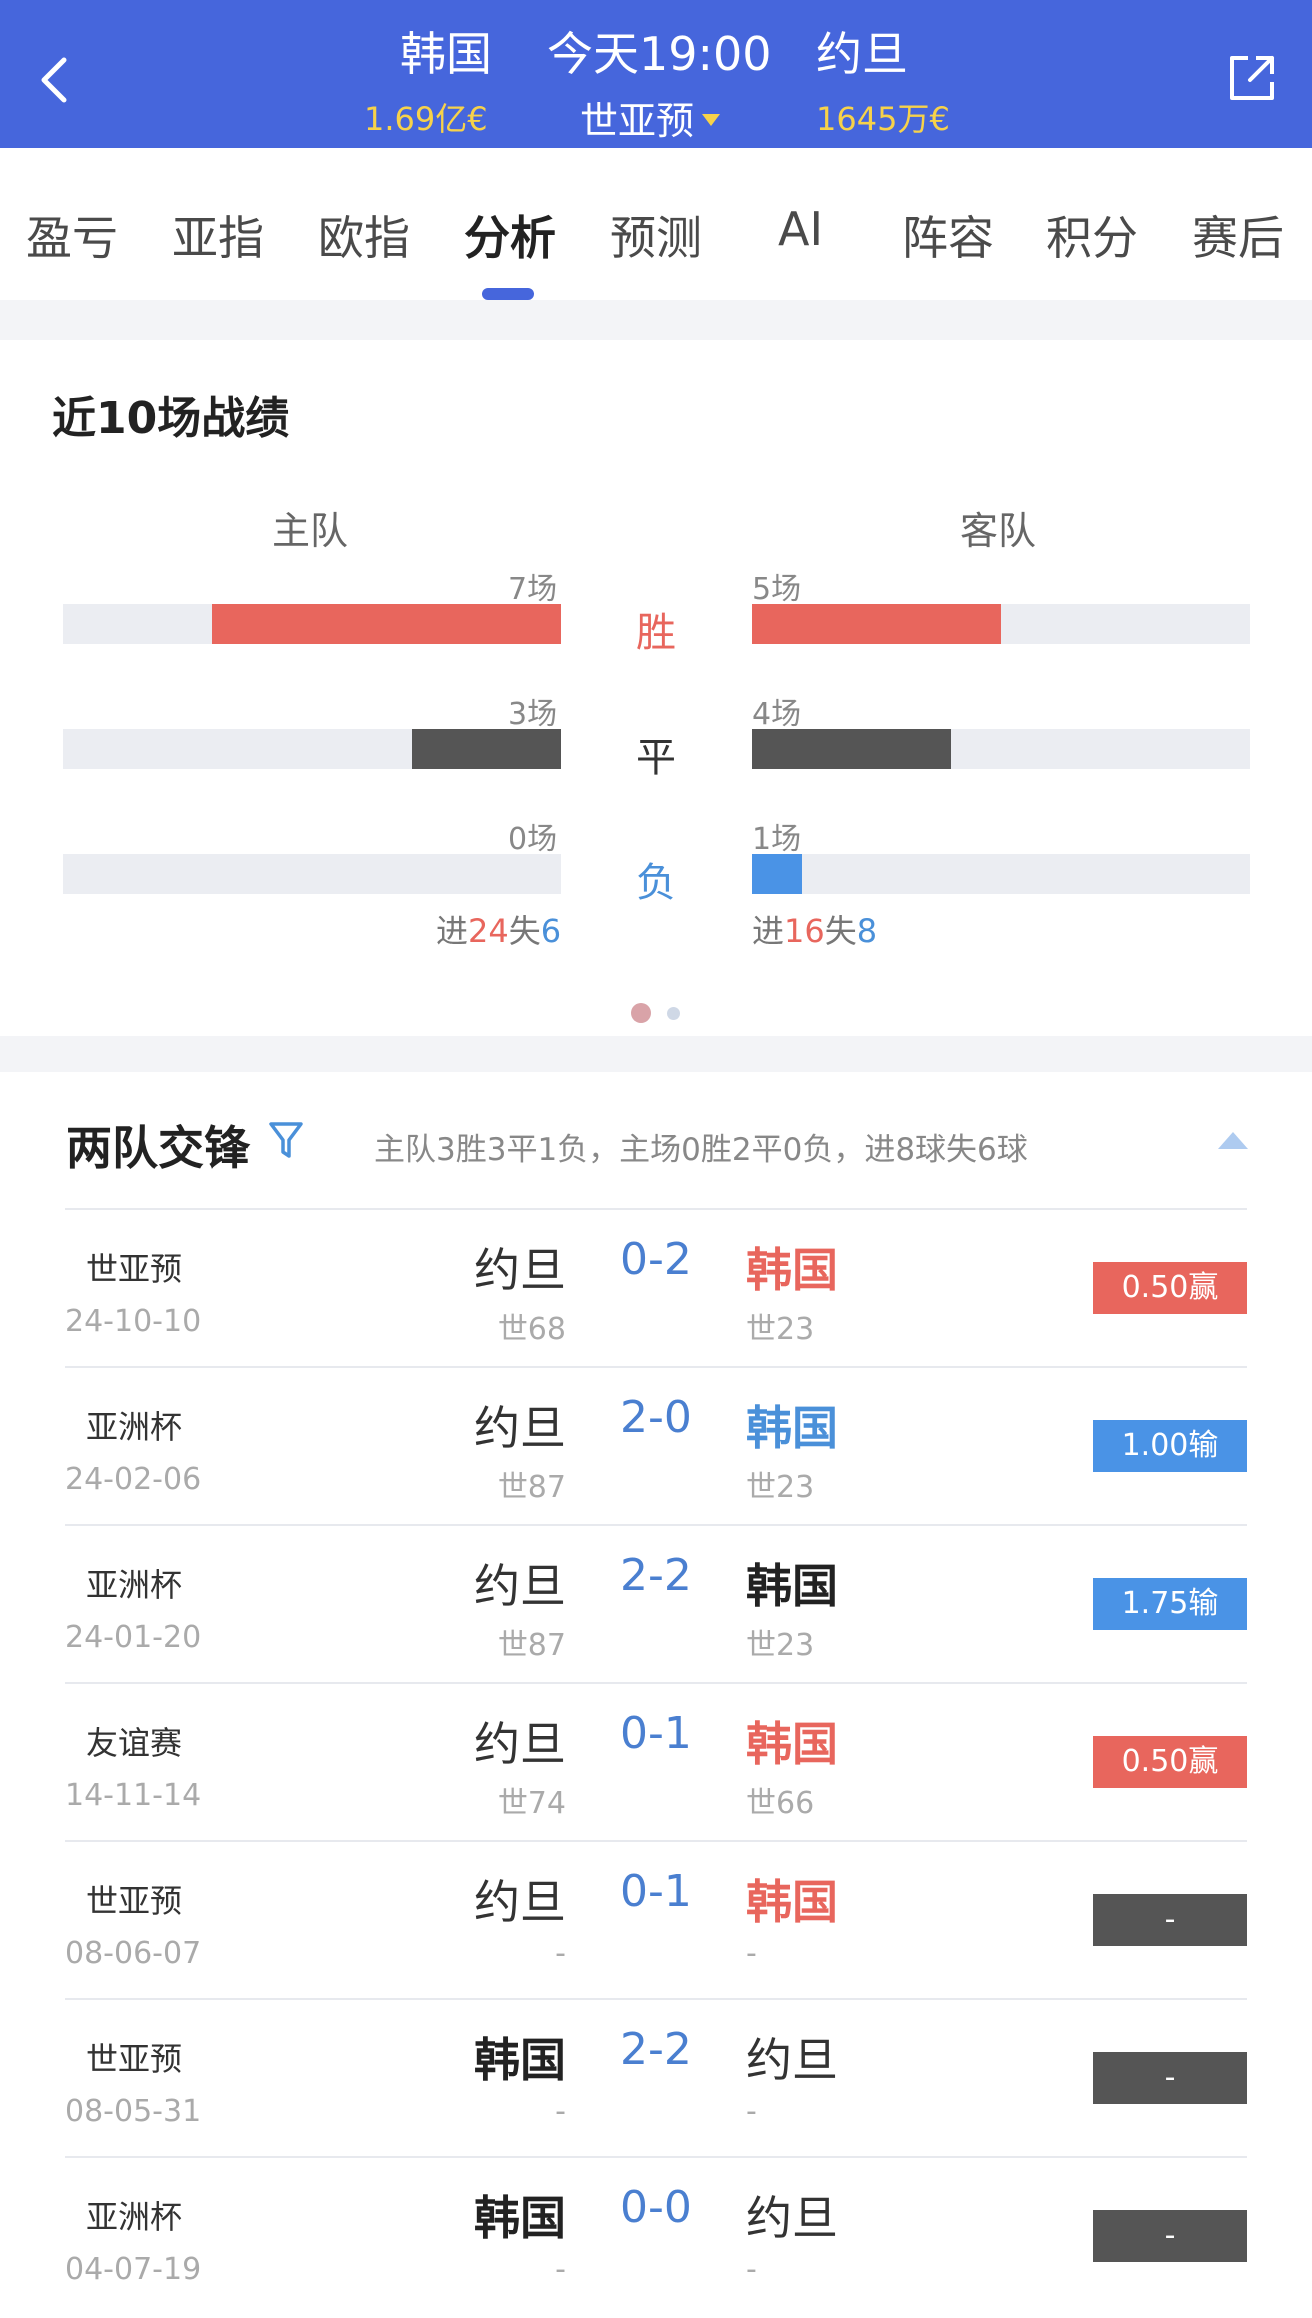 Image resolution: width=1312 pixels, height=2318 pixels. I want to click on away-win-count: 5场, so click(777, 589).